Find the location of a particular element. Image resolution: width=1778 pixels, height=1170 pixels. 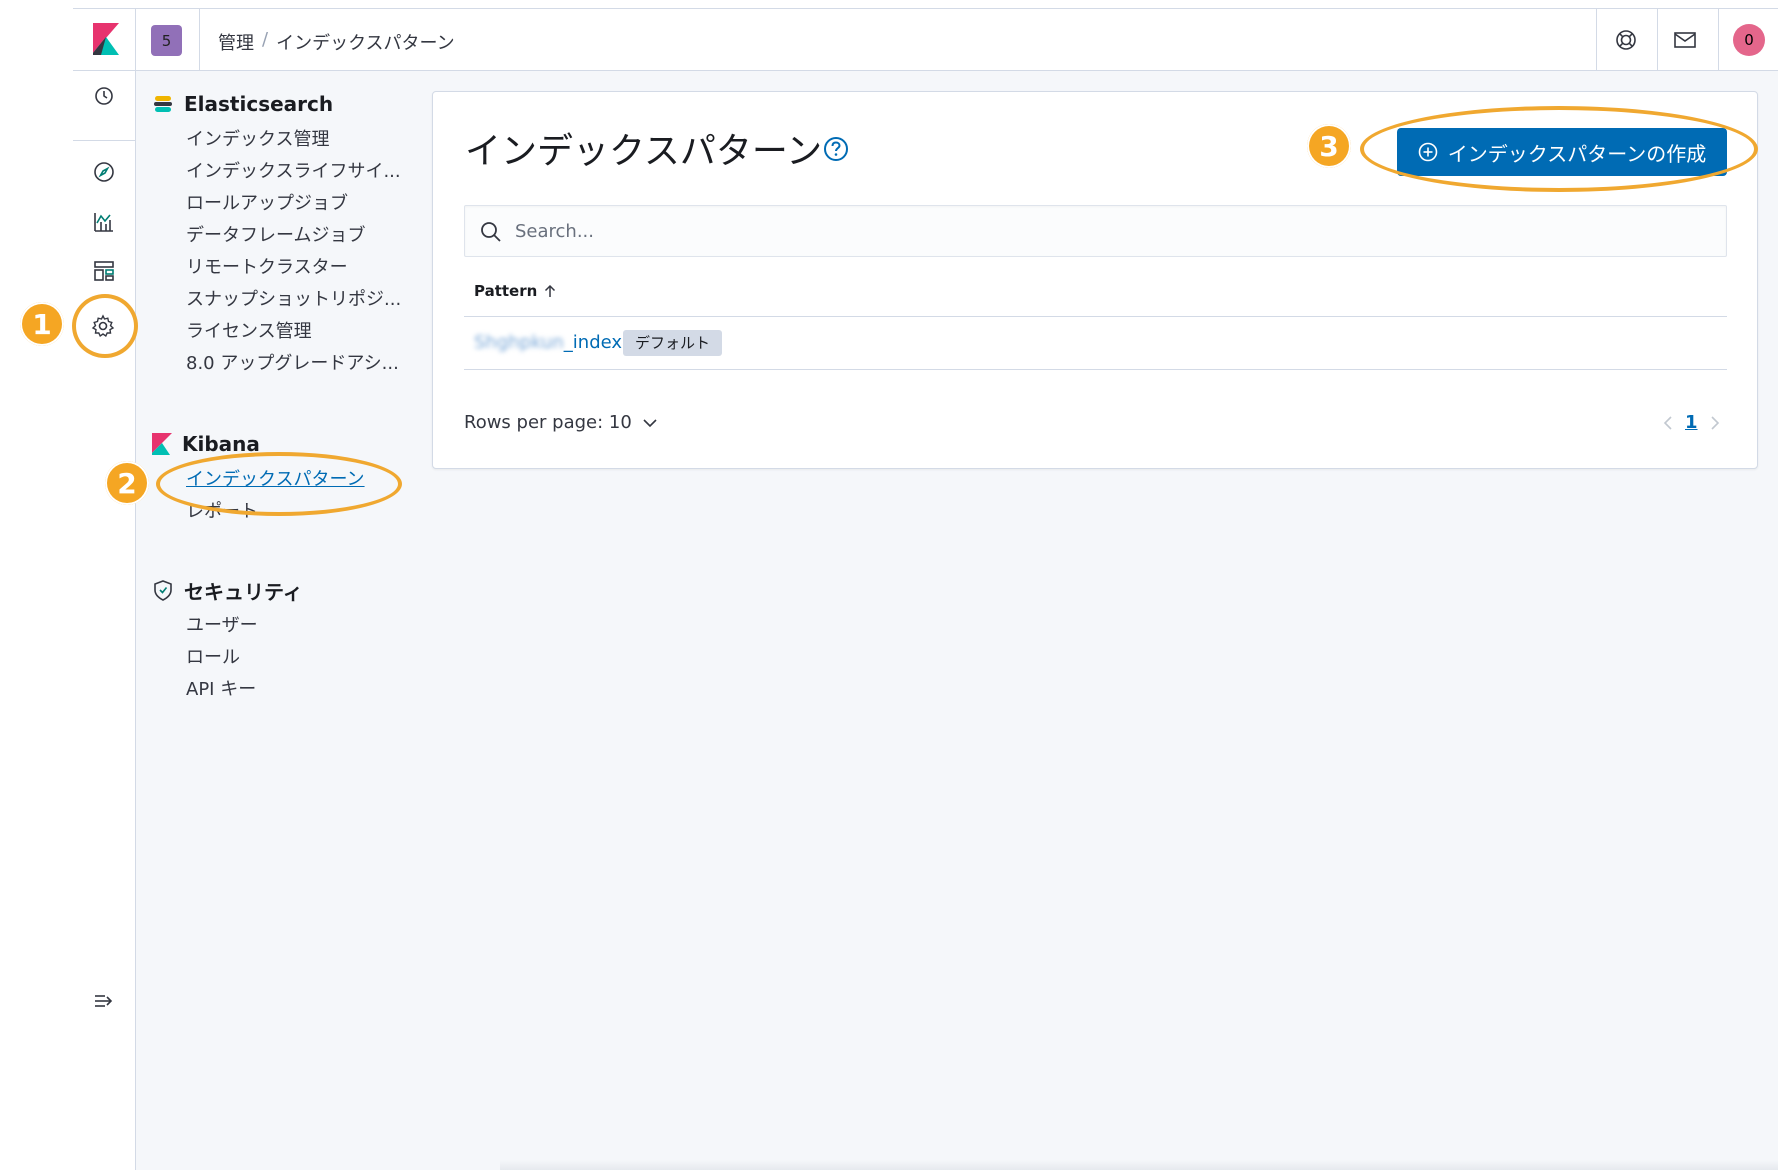

elasticsearch-icon is located at coordinates (163, 104).